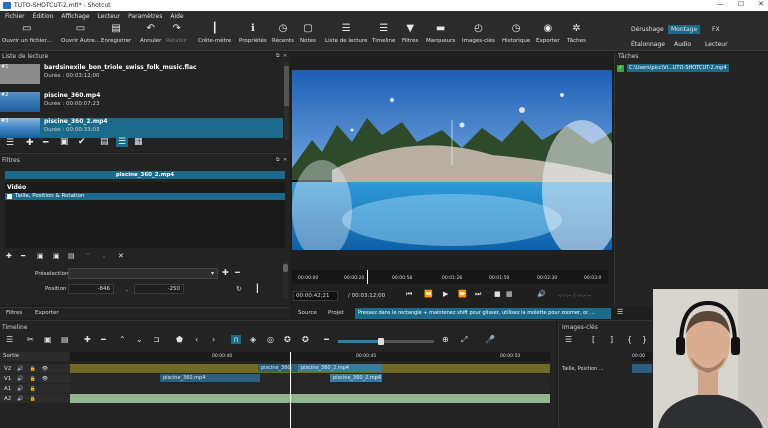  I want to click on zoom-fit-icon: ⤢, so click(464, 340).